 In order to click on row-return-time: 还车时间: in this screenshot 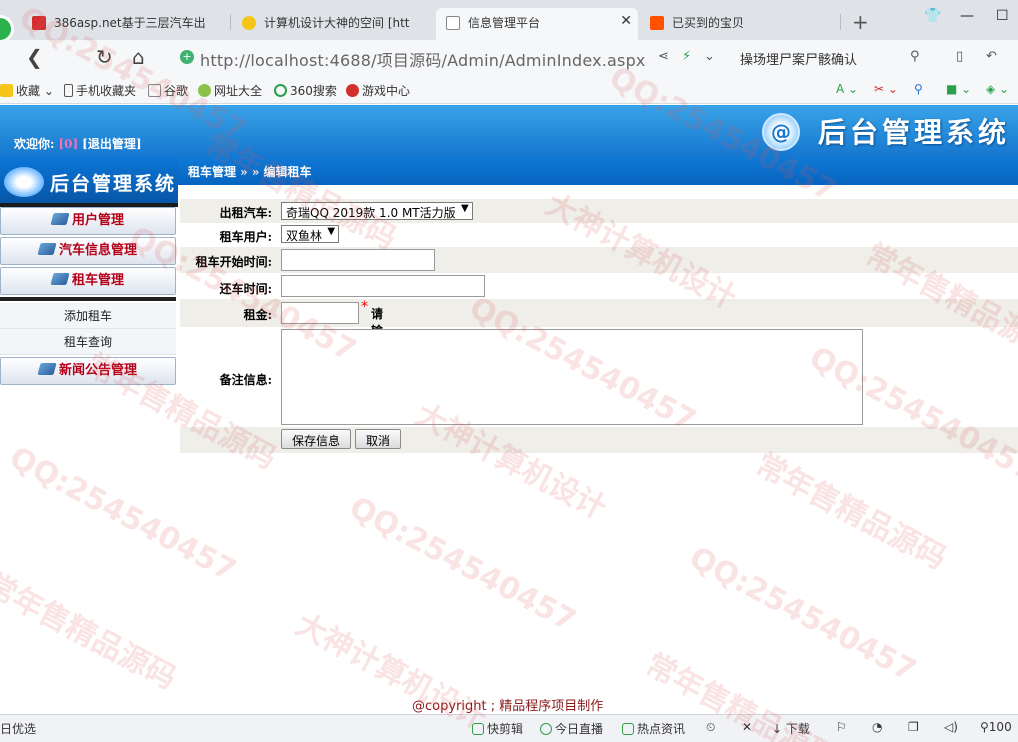, I will do `click(599, 286)`.